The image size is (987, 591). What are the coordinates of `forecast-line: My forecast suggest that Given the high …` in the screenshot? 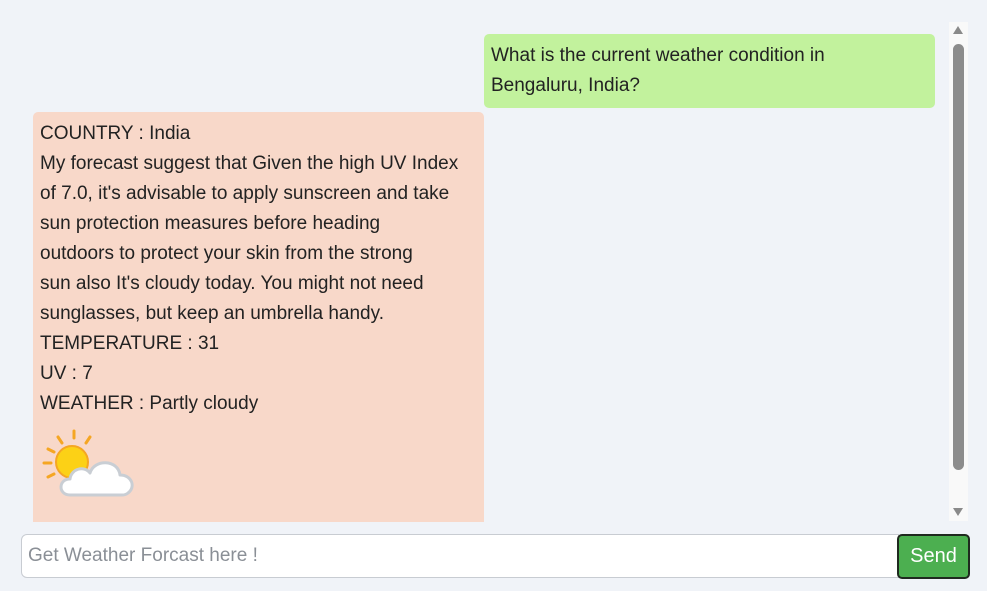 It's located at (249, 163).